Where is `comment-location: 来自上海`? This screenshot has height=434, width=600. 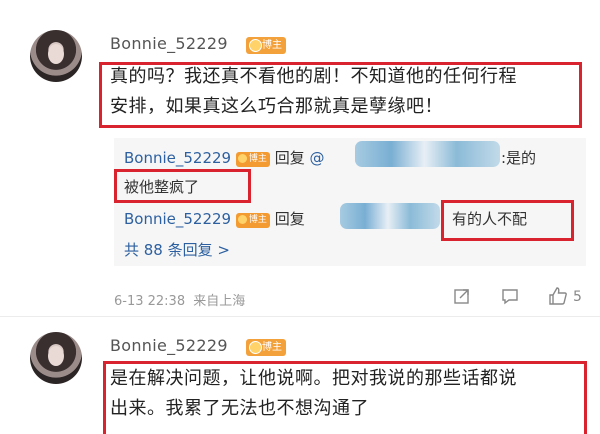
comment-location: 来自上海 is located at coordinates (219, 301).